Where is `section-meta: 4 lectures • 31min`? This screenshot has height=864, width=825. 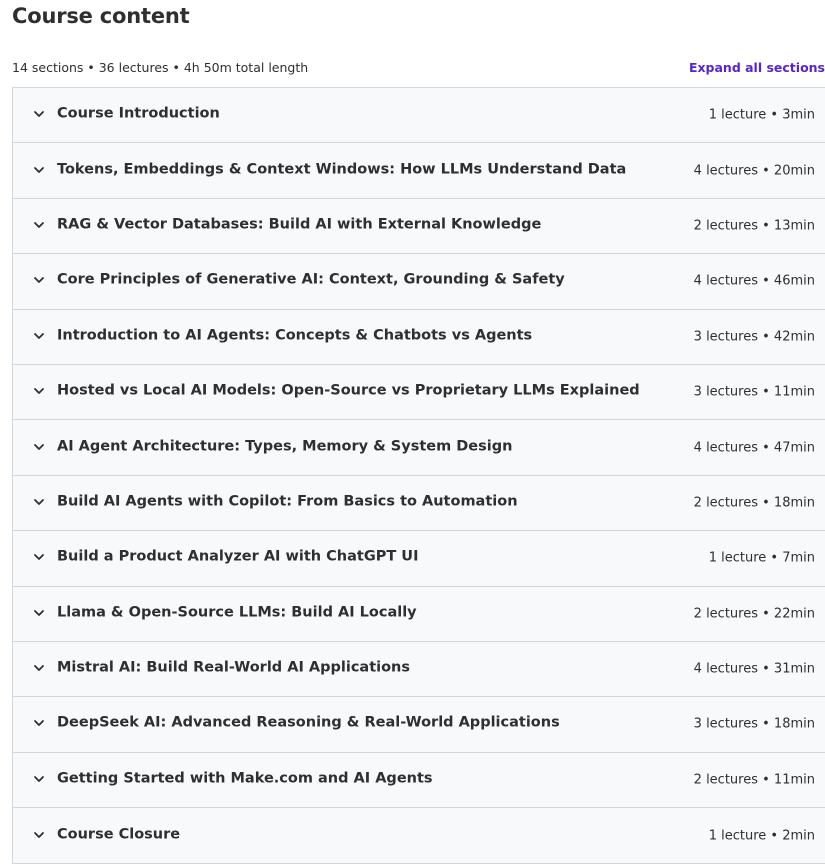
section-meta: 4 lectures • 31min is located at coordinates (754, 669).